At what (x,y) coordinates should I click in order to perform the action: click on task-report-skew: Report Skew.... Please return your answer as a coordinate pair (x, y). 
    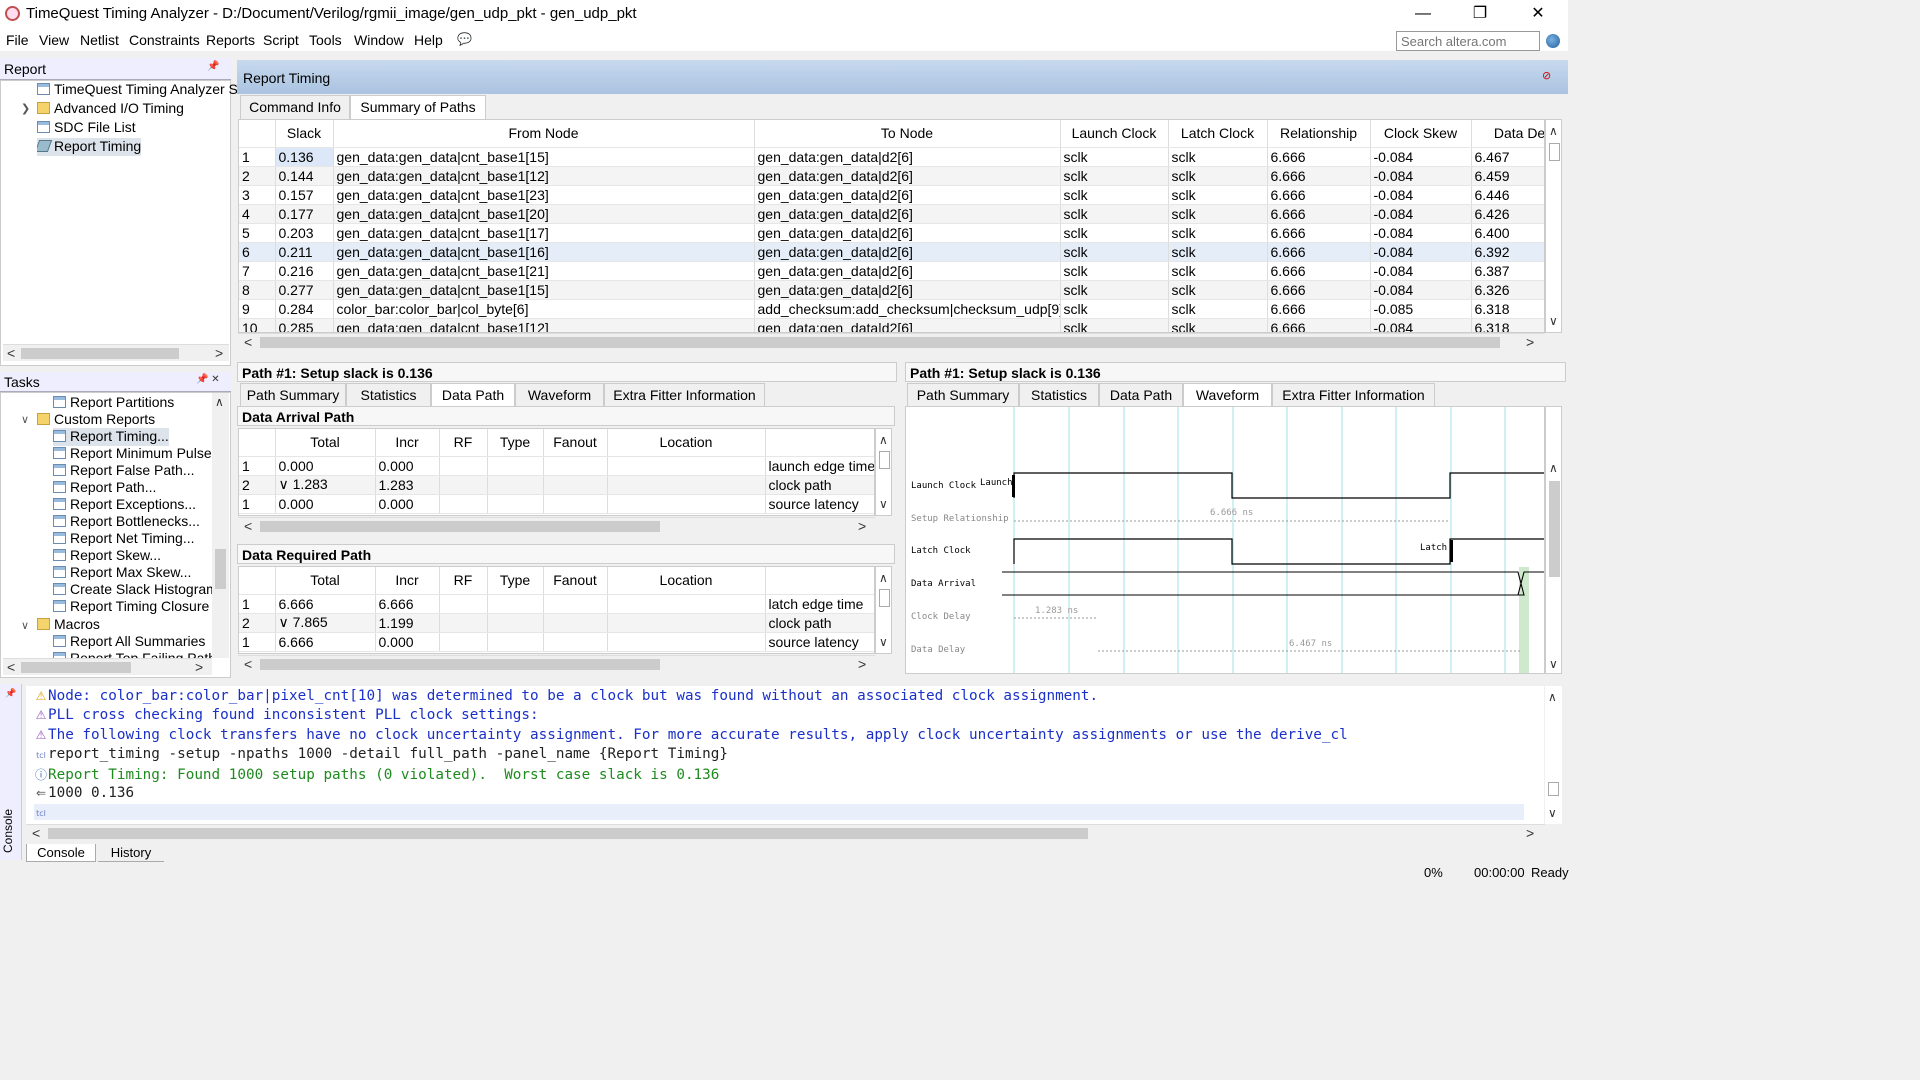
    Looking at the image, I should click on (107, 556).